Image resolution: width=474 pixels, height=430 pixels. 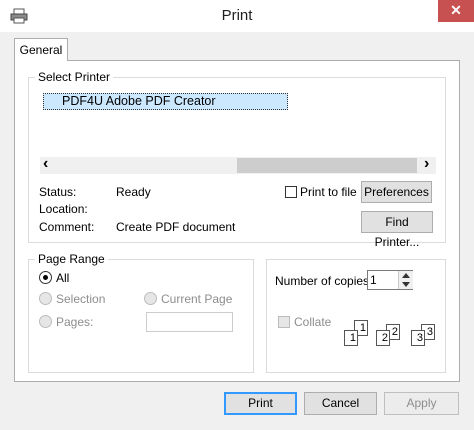 What do you see at coordinates (383, 338) in the screenshot?
I see `collate-page-2-front: 2` at bounding box center [383, 338].